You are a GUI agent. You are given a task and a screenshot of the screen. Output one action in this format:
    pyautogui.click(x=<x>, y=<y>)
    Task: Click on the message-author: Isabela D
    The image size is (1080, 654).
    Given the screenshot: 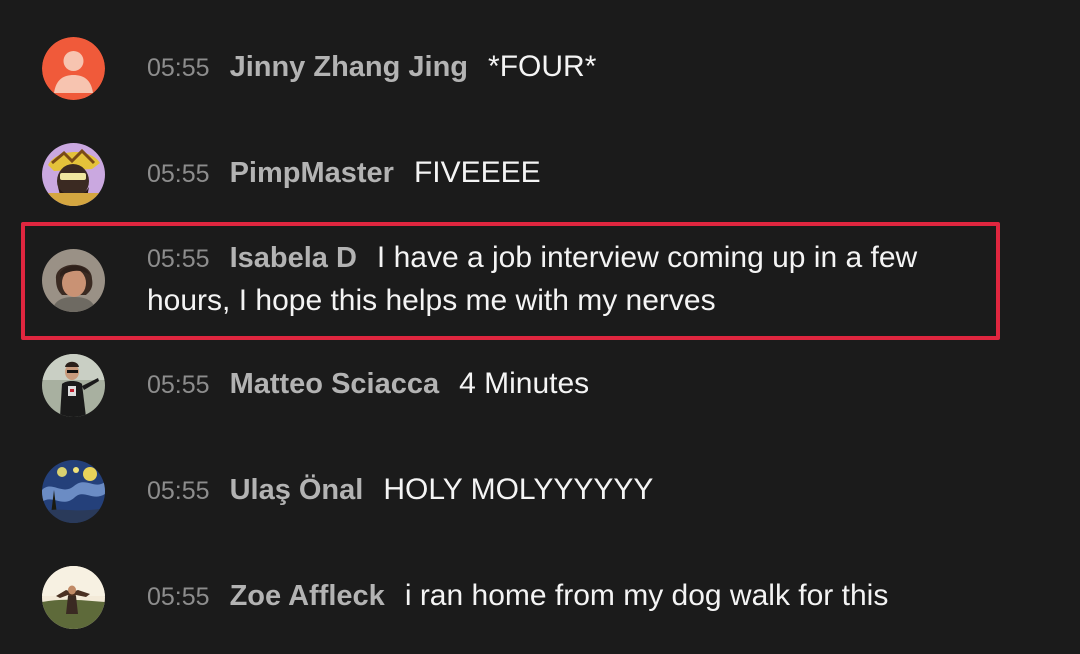 What is the action you would take?
    pyautogui.click(x=293, y=258)
    